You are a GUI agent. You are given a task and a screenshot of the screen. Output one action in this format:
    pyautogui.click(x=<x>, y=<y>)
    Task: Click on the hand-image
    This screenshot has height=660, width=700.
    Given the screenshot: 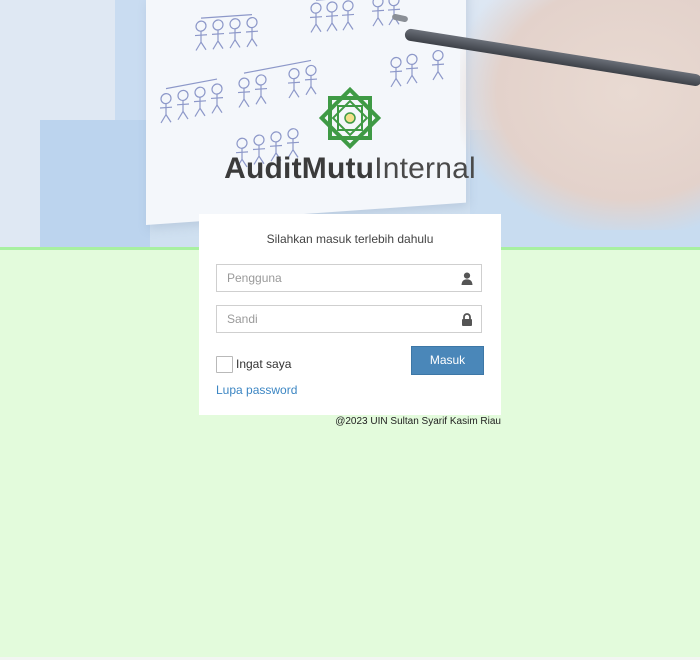 What is the action you would take?
    pyautogui.click(x=580, y=115)
    